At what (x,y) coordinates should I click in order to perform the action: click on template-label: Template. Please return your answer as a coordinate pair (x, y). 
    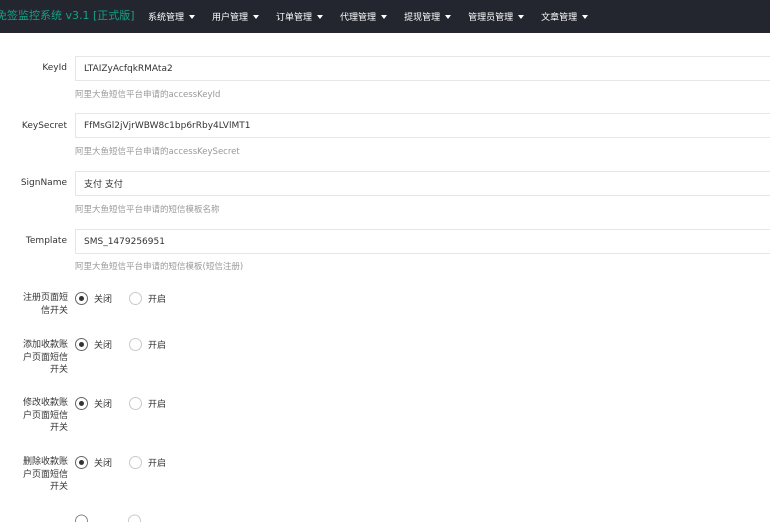
    Looking at the image, I should click on (46, 241).